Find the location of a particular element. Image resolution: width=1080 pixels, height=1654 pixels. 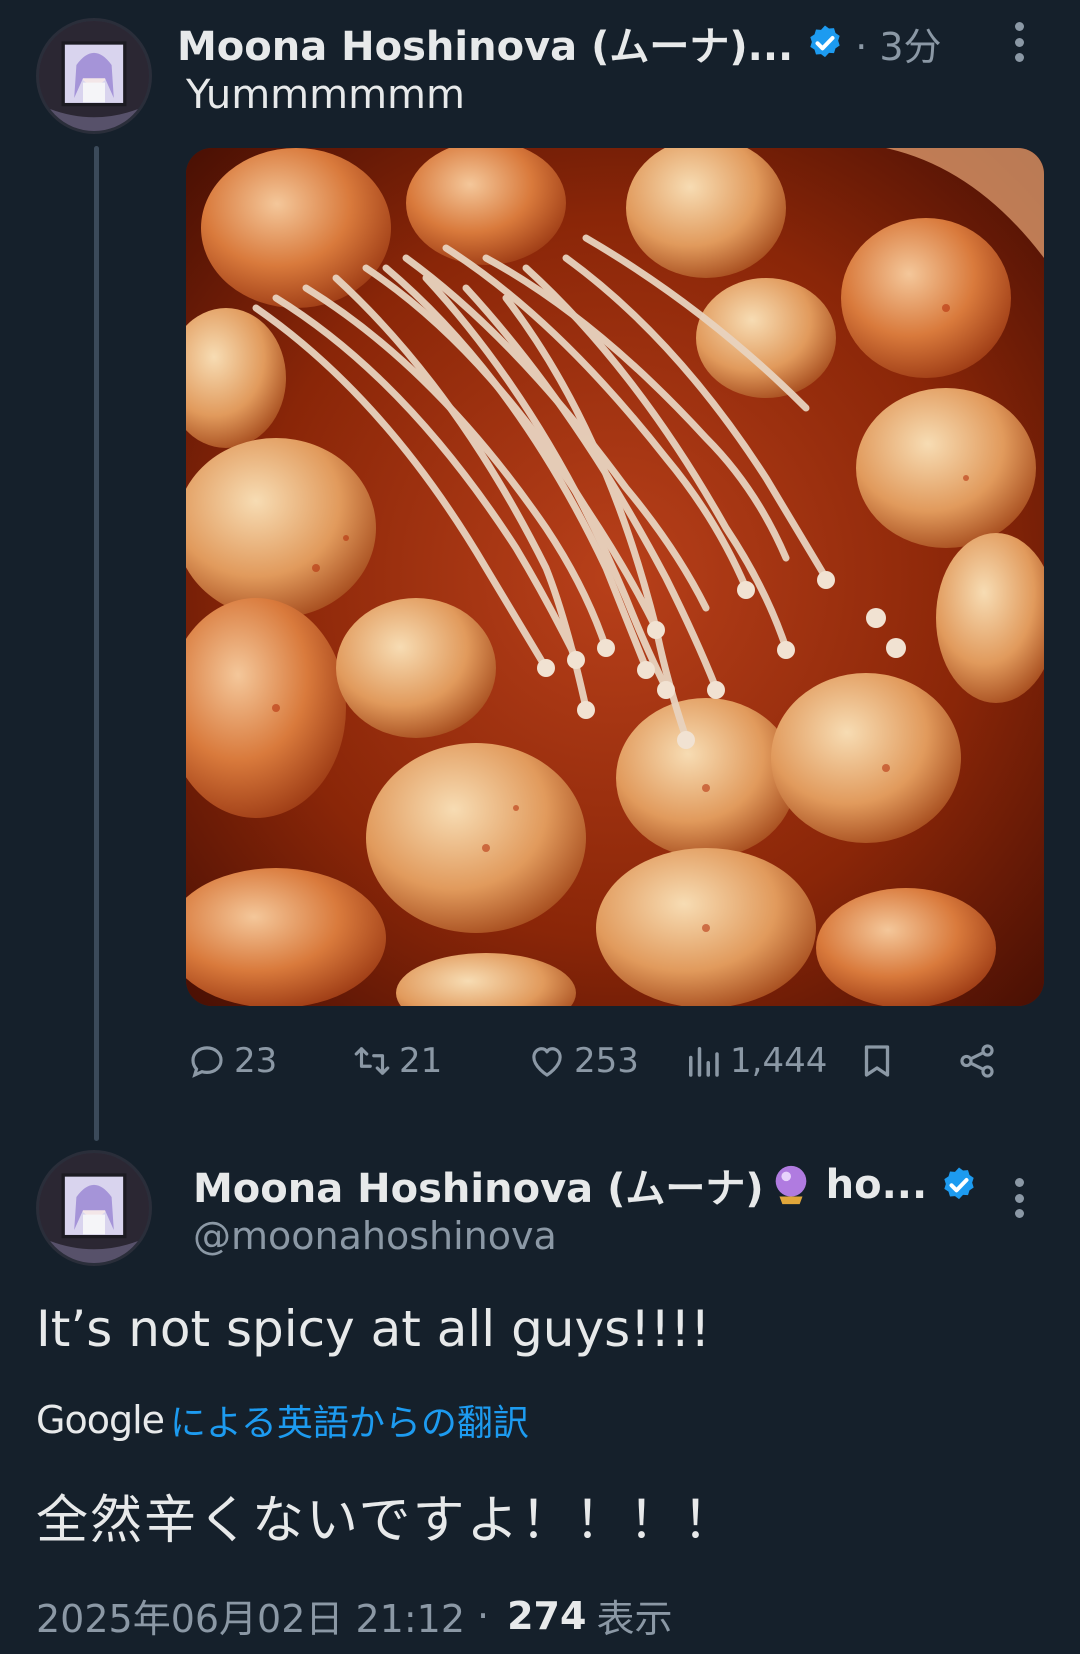

retweet-icon is located at coordinates (372, 1061).